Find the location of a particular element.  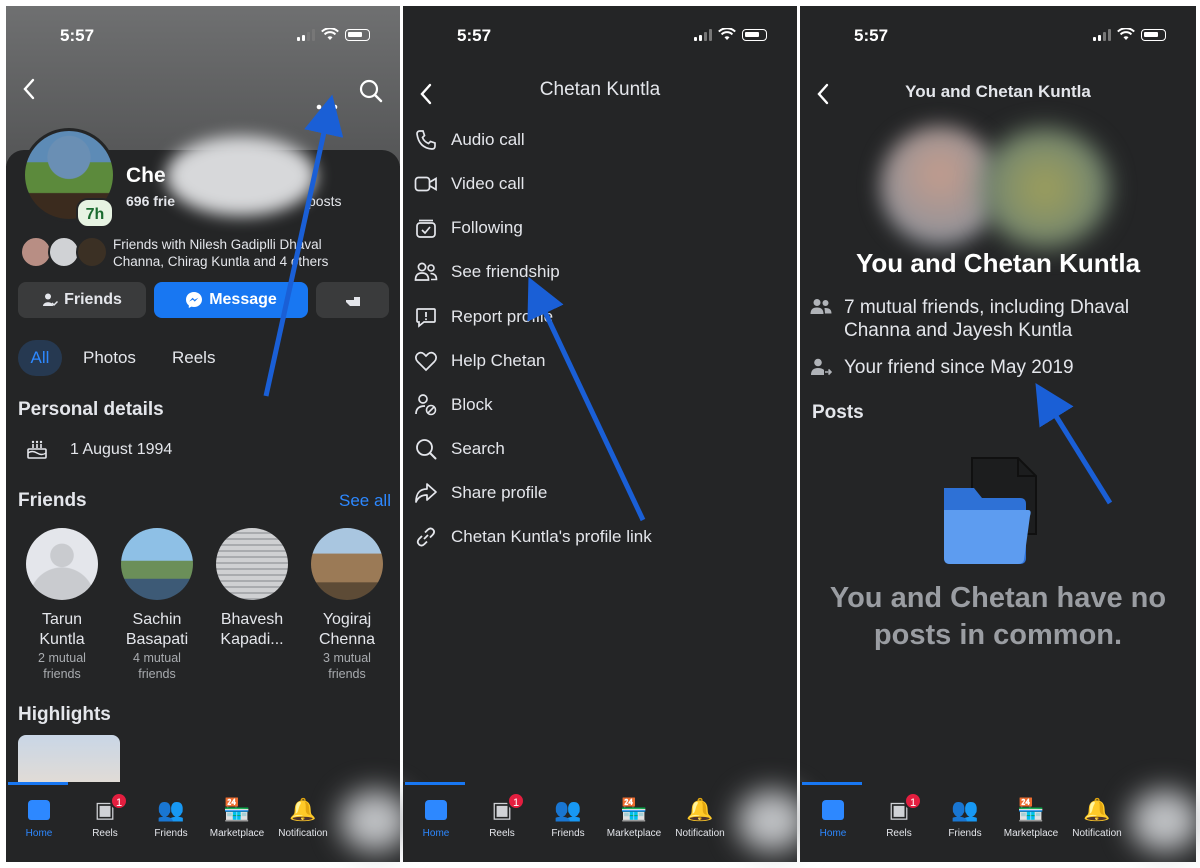

wifi-icon is located at coordinates (1126, 34).